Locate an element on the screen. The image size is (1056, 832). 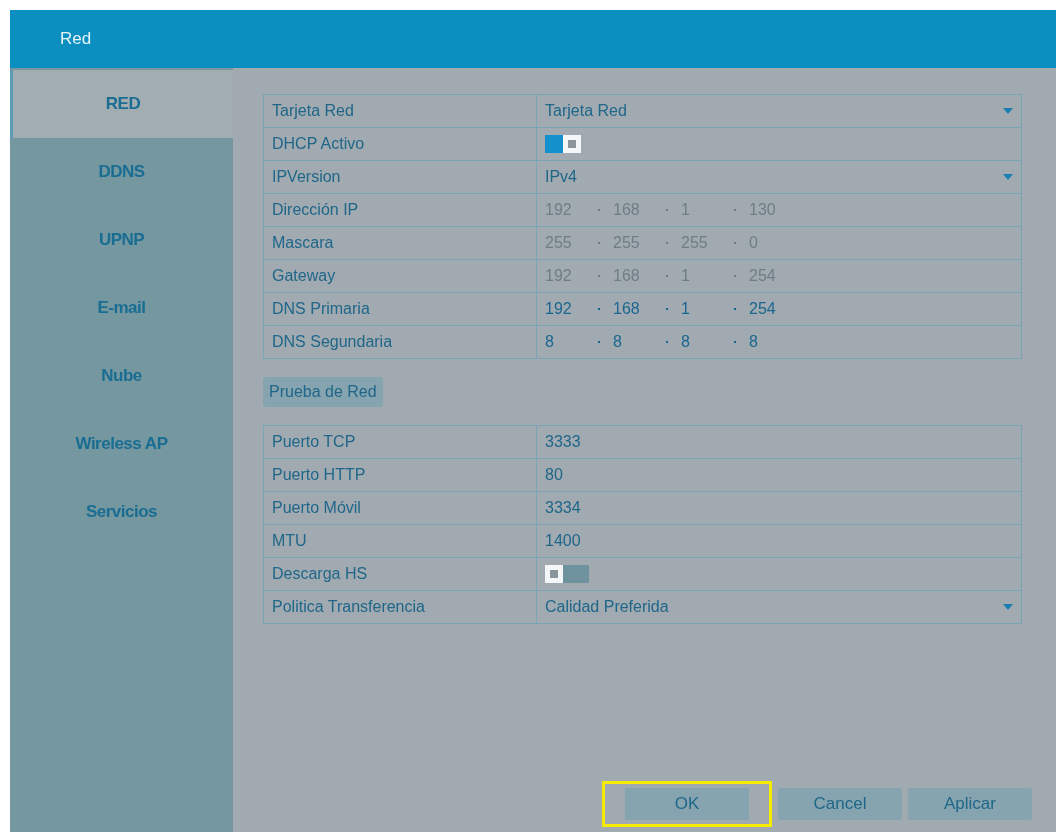
field-label: DNS Segundaria is located at coordinates (332, 341).